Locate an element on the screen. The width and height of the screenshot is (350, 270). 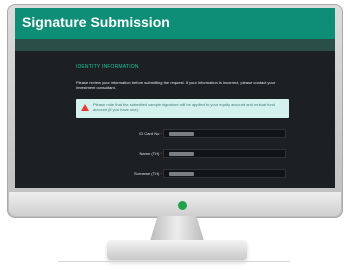
header-strip is located at coordinates (175, 45).